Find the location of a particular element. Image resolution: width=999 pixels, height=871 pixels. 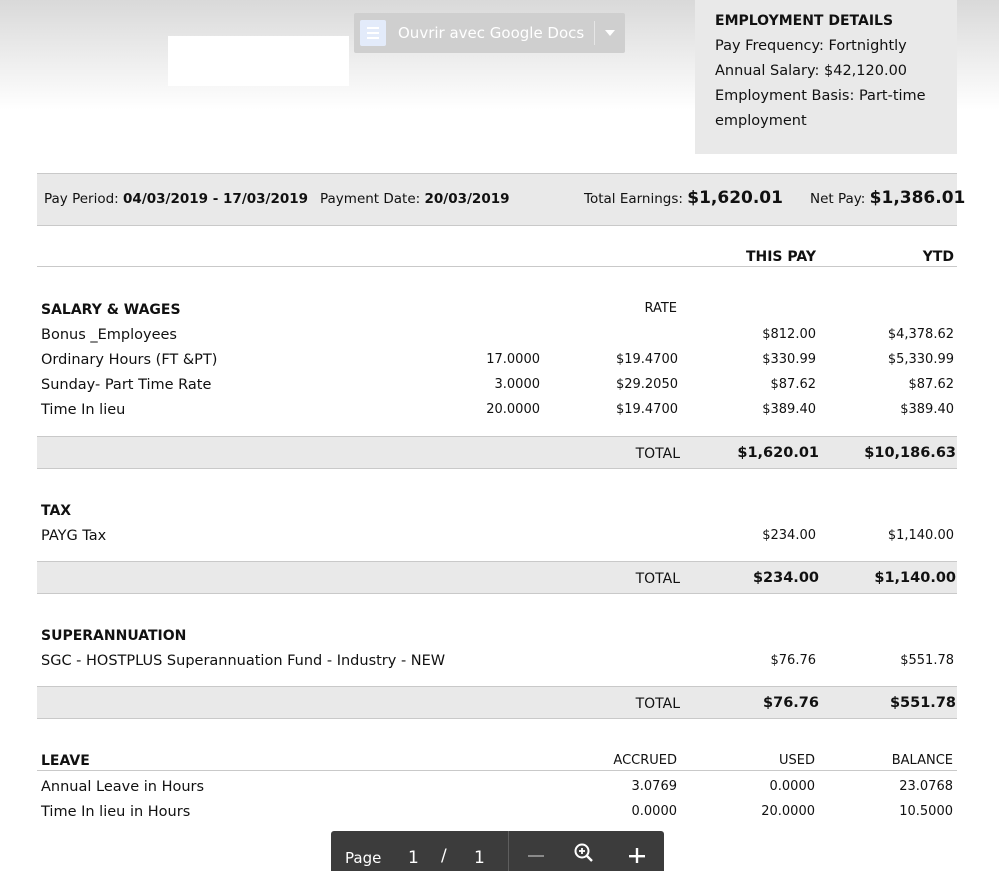

pay-frequency: Pay Frequency: Fortnightly is located at coordinates (811, 46).